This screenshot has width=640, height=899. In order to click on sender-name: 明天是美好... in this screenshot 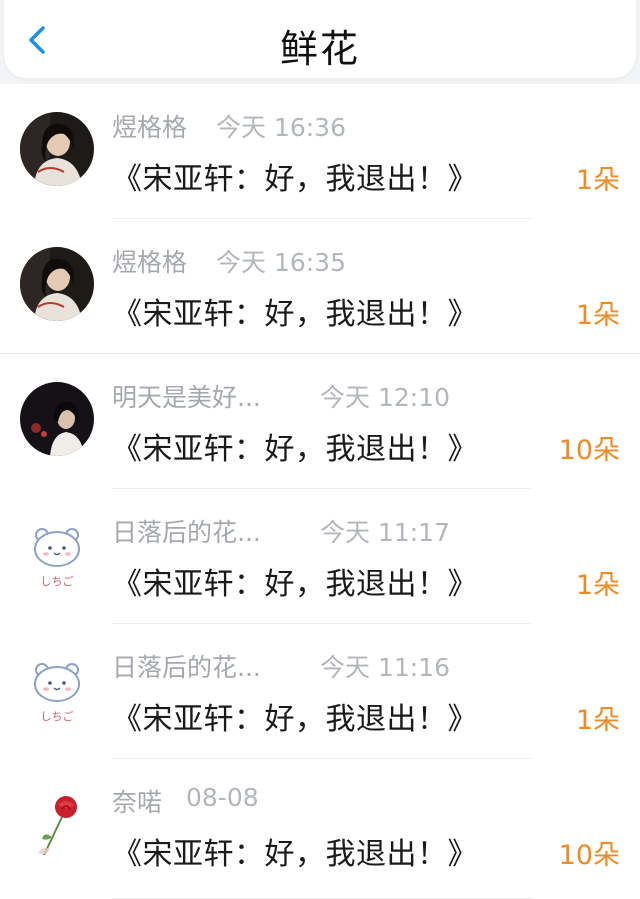, I will do `click(186, 397)`.